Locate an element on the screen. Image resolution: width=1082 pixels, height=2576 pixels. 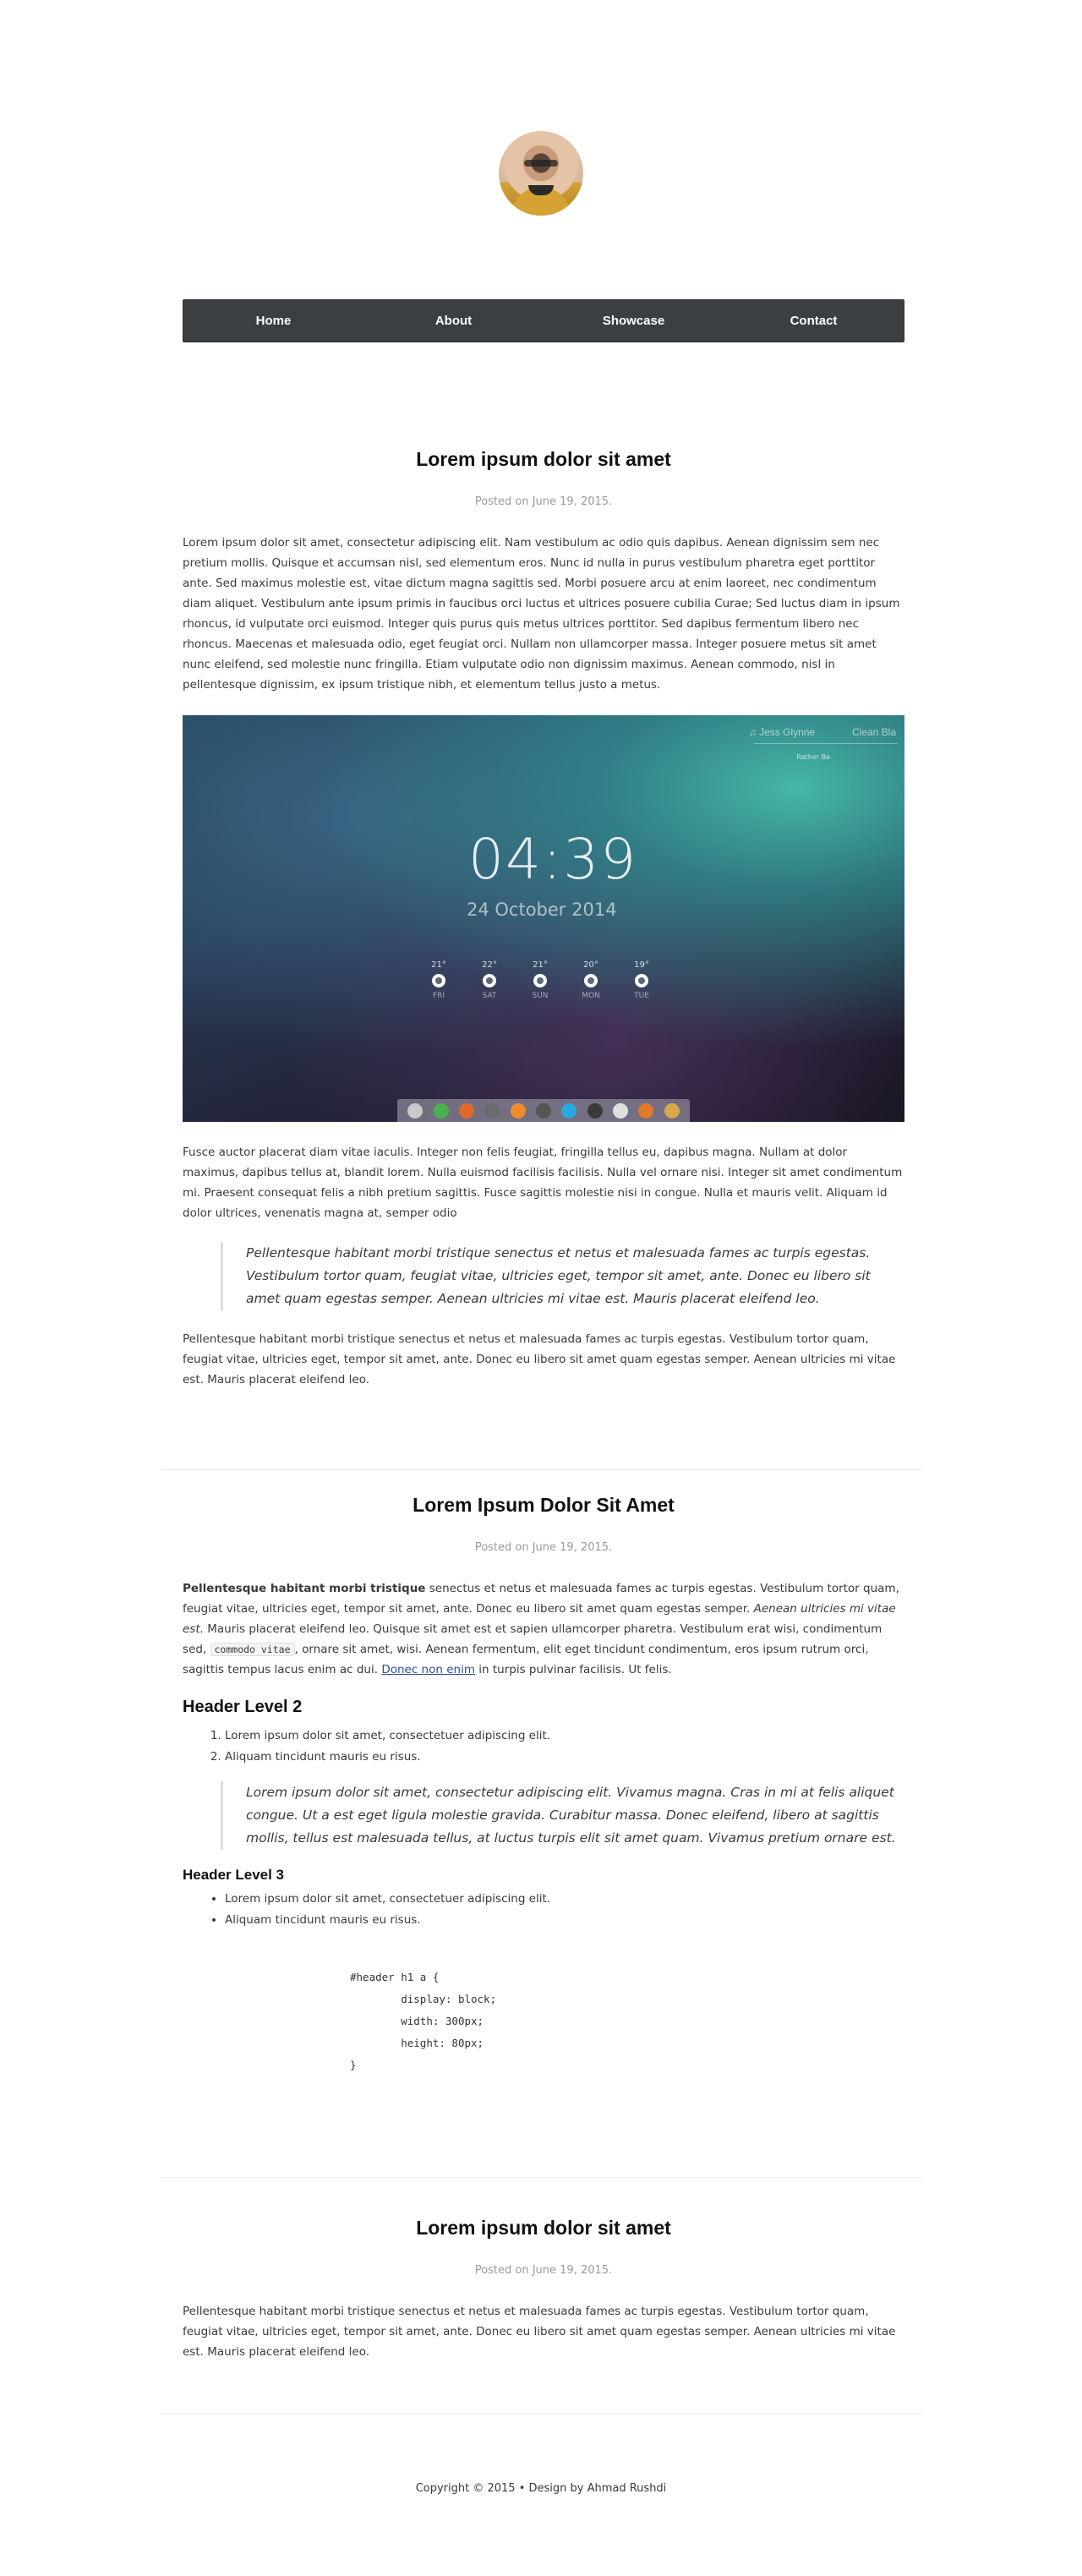
weather-day: 21° FRI is located at coordinates (438, 980).